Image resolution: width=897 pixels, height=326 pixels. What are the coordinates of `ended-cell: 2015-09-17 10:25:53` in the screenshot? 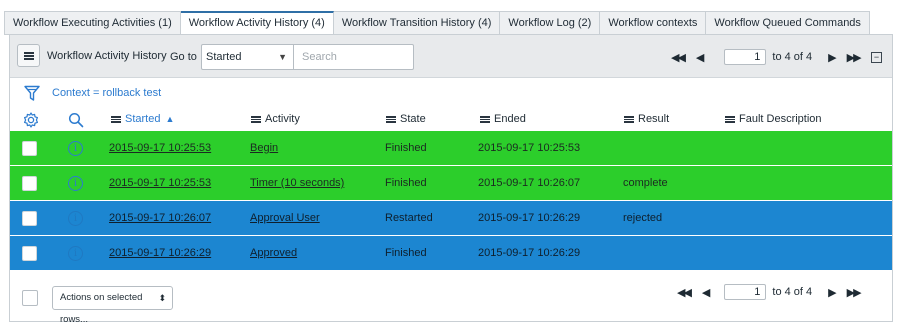 It's located at (529, 148).